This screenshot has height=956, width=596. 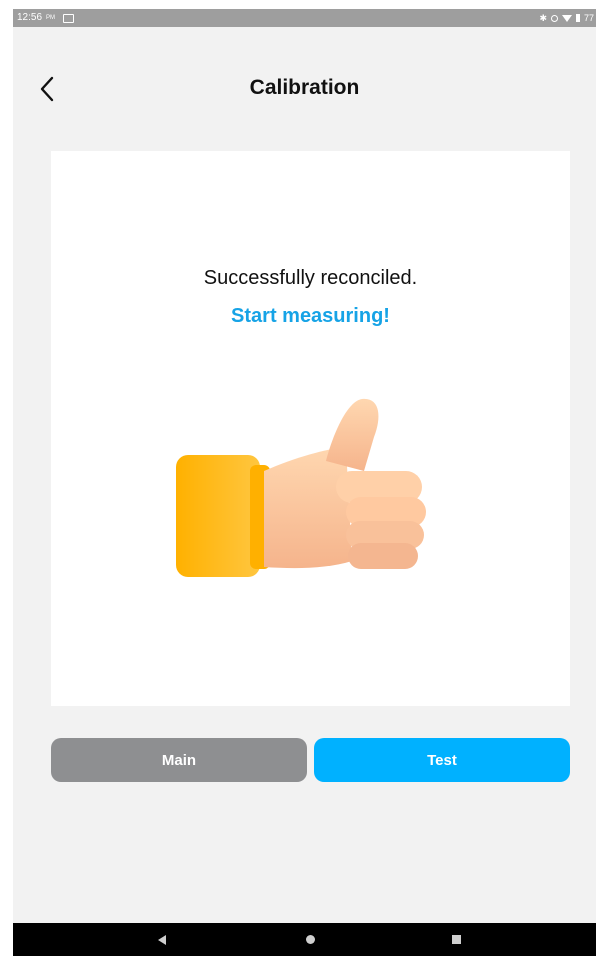 What do you see at coordinates (588, 18) in the screenshot?
I see `battery-level: 77` at bounding box center [588, 18].